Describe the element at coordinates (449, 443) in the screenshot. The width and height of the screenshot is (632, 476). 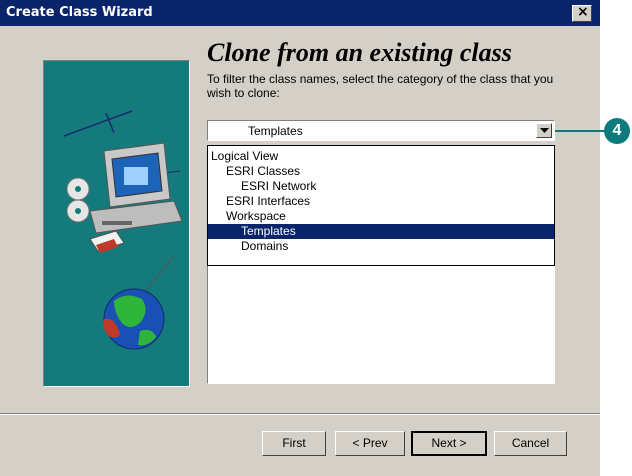
I see `next-button: Next >` at that location.